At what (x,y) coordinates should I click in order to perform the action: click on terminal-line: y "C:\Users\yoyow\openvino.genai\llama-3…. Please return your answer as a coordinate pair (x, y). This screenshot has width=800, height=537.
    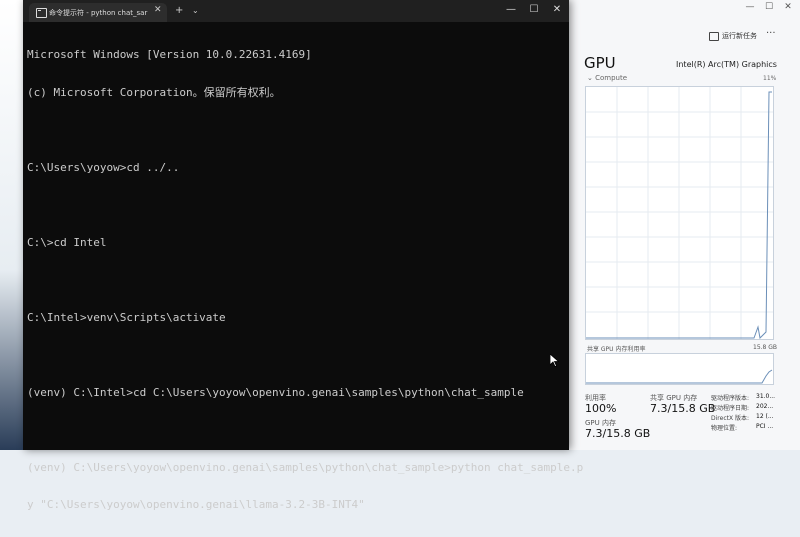
    Looking at the image, I should click on (196, 504).